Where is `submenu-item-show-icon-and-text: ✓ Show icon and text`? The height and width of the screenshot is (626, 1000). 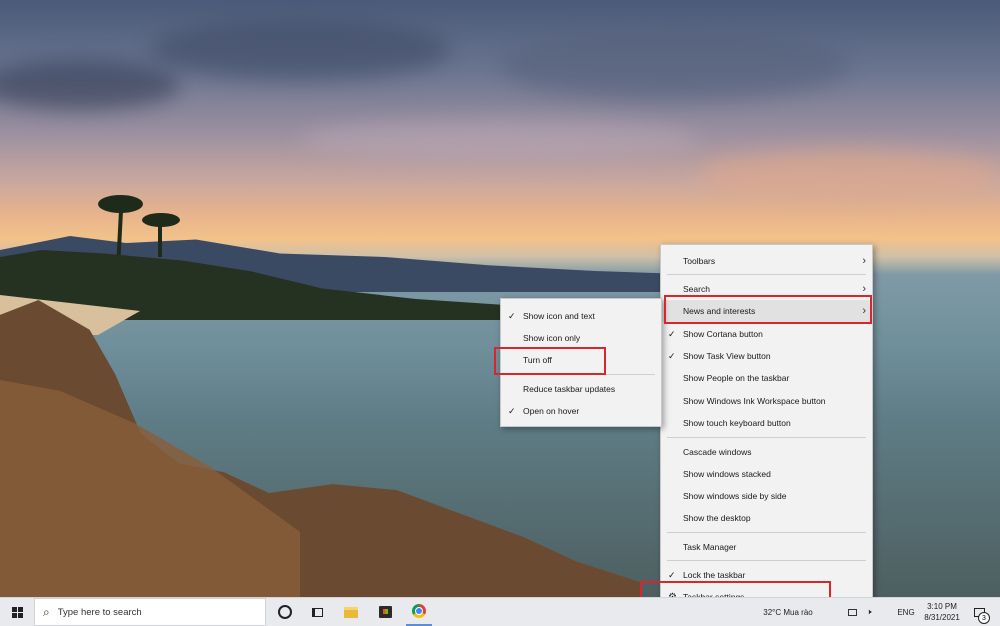
submenu-item-show-icon-and-text: ✓ Show icon and text is located at coordinates (581, 316).